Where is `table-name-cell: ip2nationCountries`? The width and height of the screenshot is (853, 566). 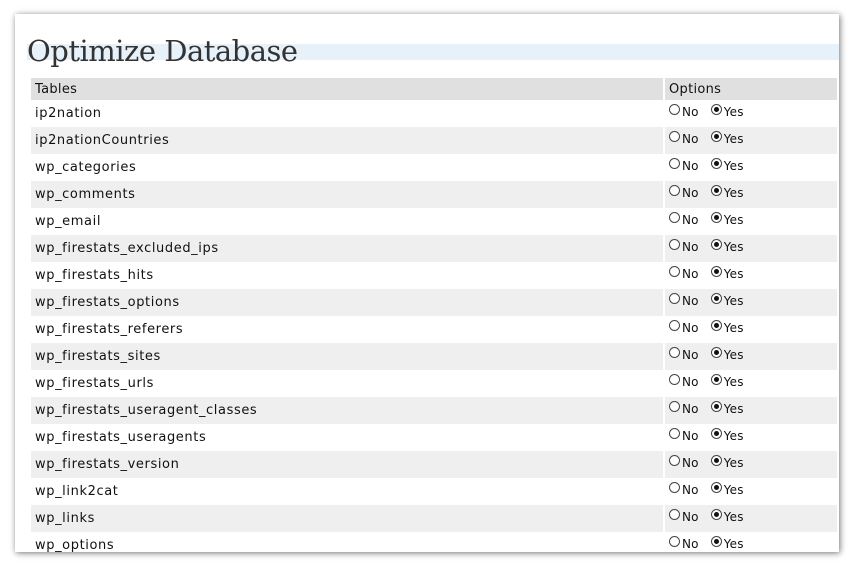 table-name-cell: ip2nationCountries is located at coordinates (347, 140).